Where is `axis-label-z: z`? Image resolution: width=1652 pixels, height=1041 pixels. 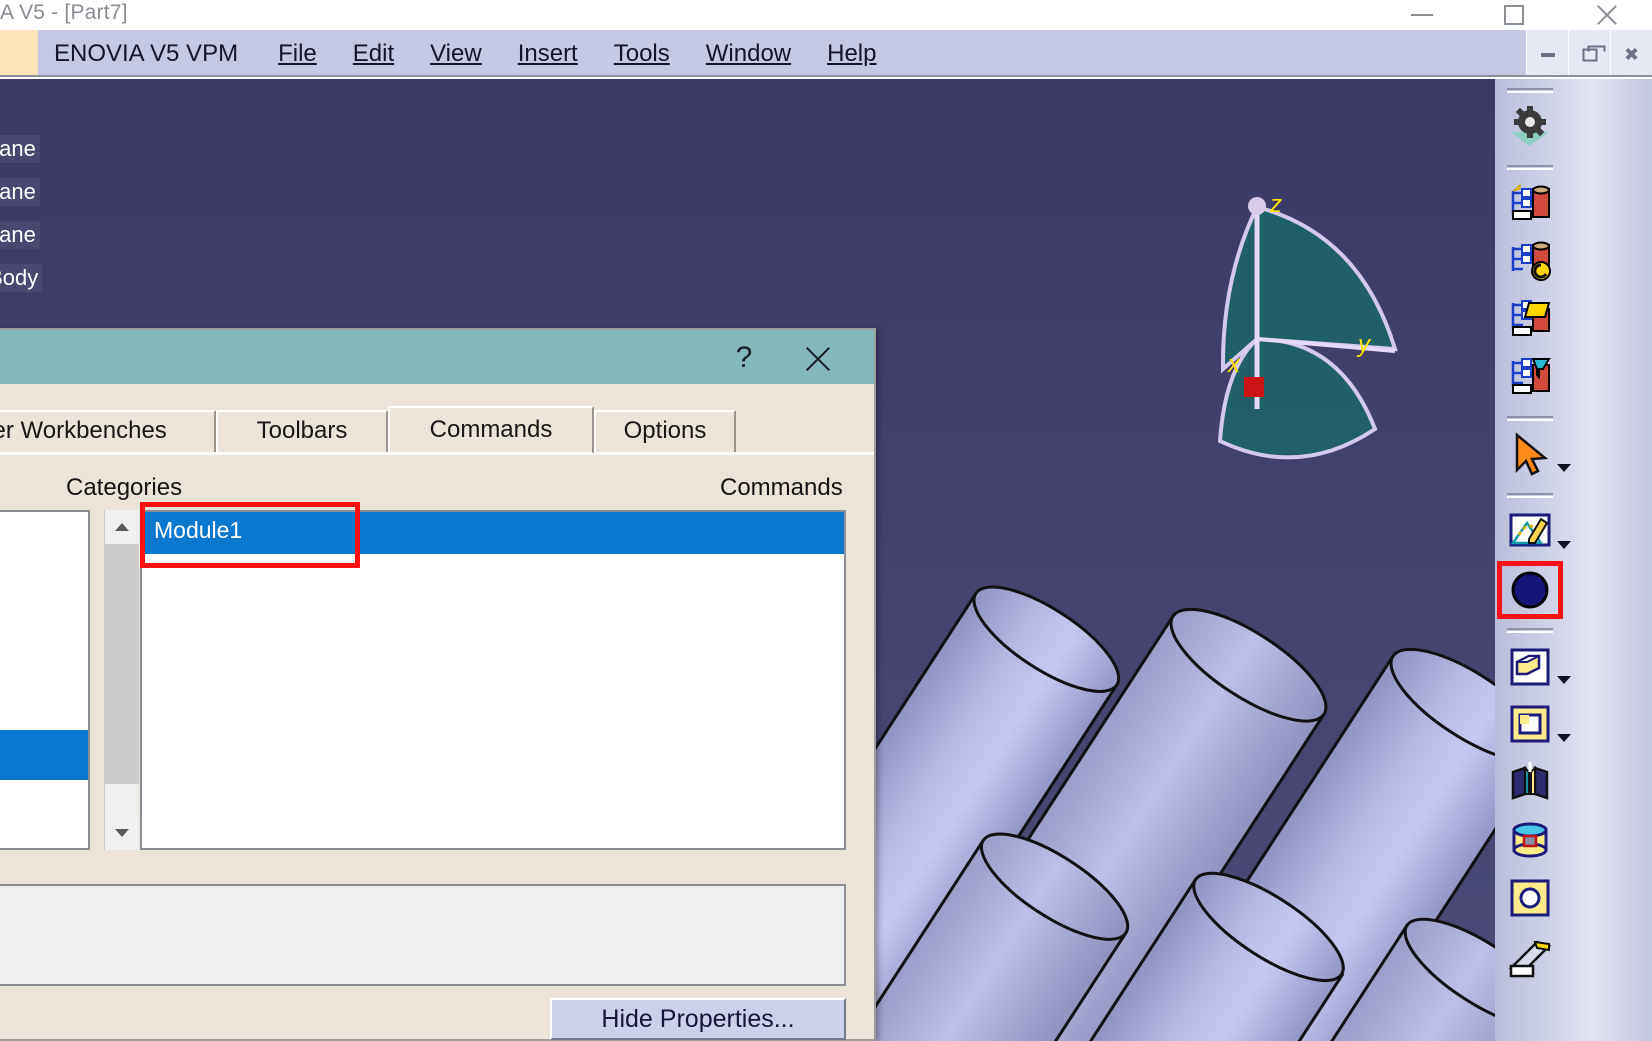
axis-label-z: z is located at coordinates (1276, 204).